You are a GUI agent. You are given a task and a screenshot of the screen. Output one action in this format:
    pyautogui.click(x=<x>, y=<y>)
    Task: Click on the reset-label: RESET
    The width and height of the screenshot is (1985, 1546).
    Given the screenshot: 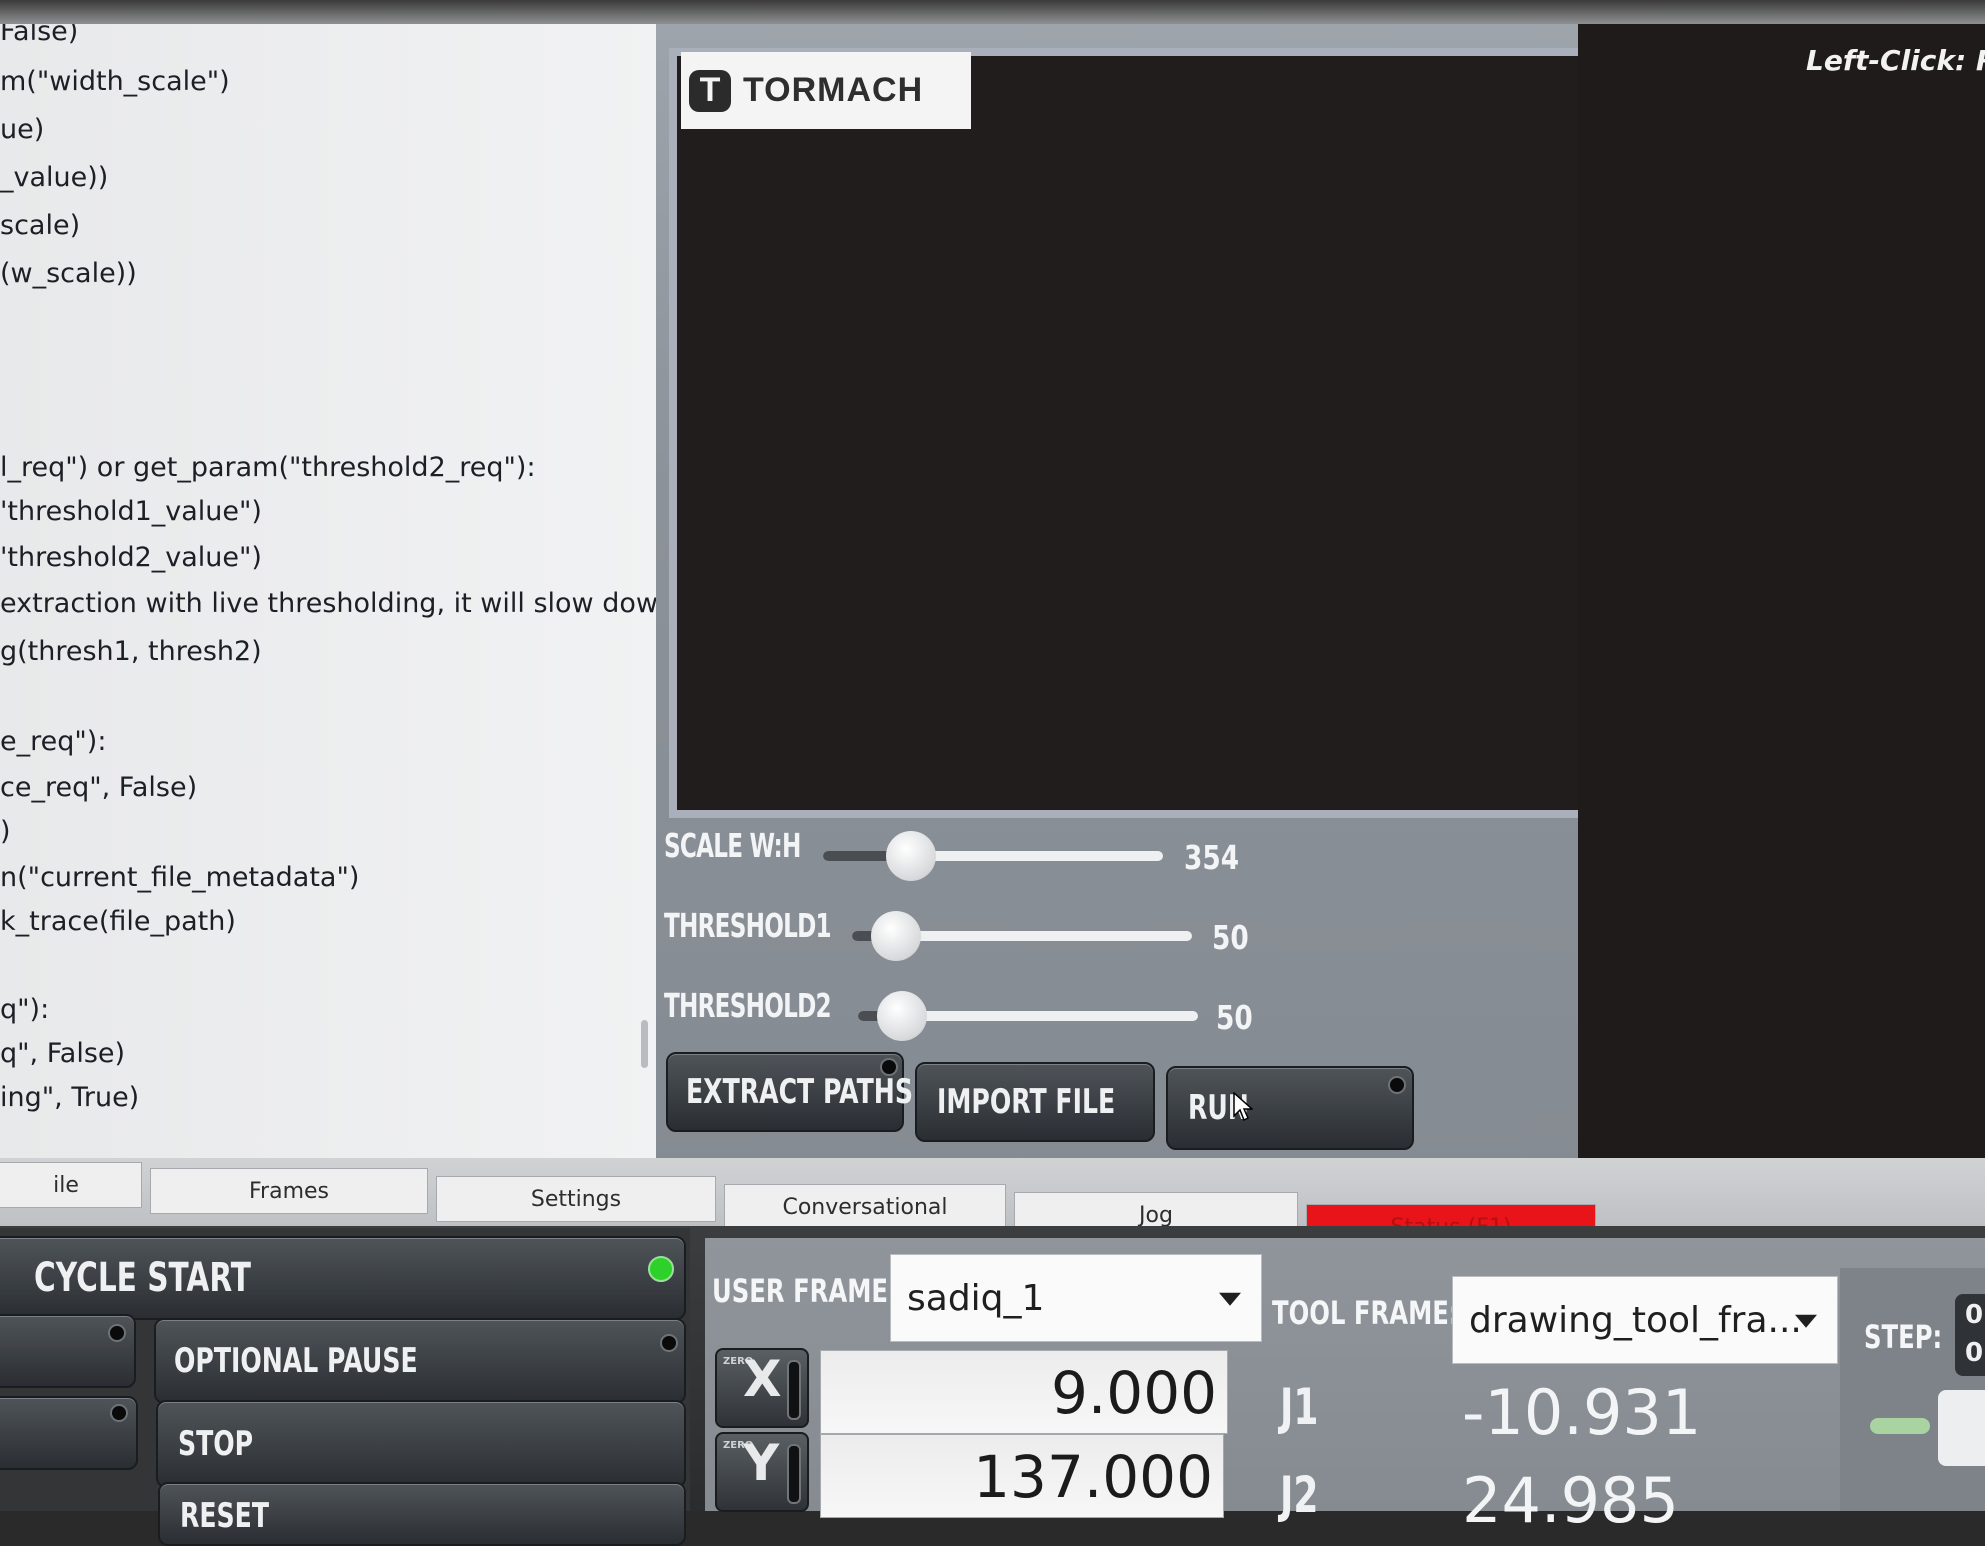 What is the action you would take?
    pyautogui.click(x=225, y=1516)
    